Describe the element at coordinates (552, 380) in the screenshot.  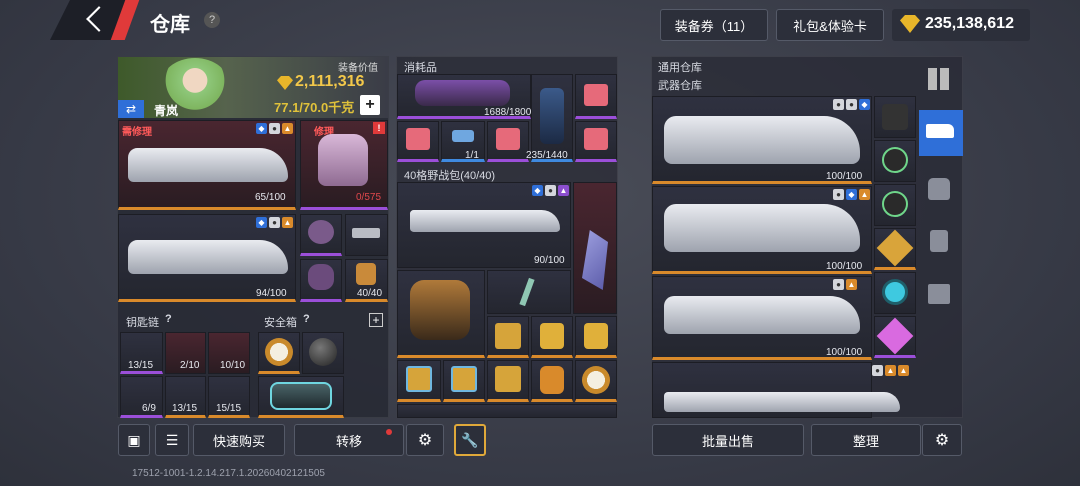
I see `amber-gem-icon` at that location.